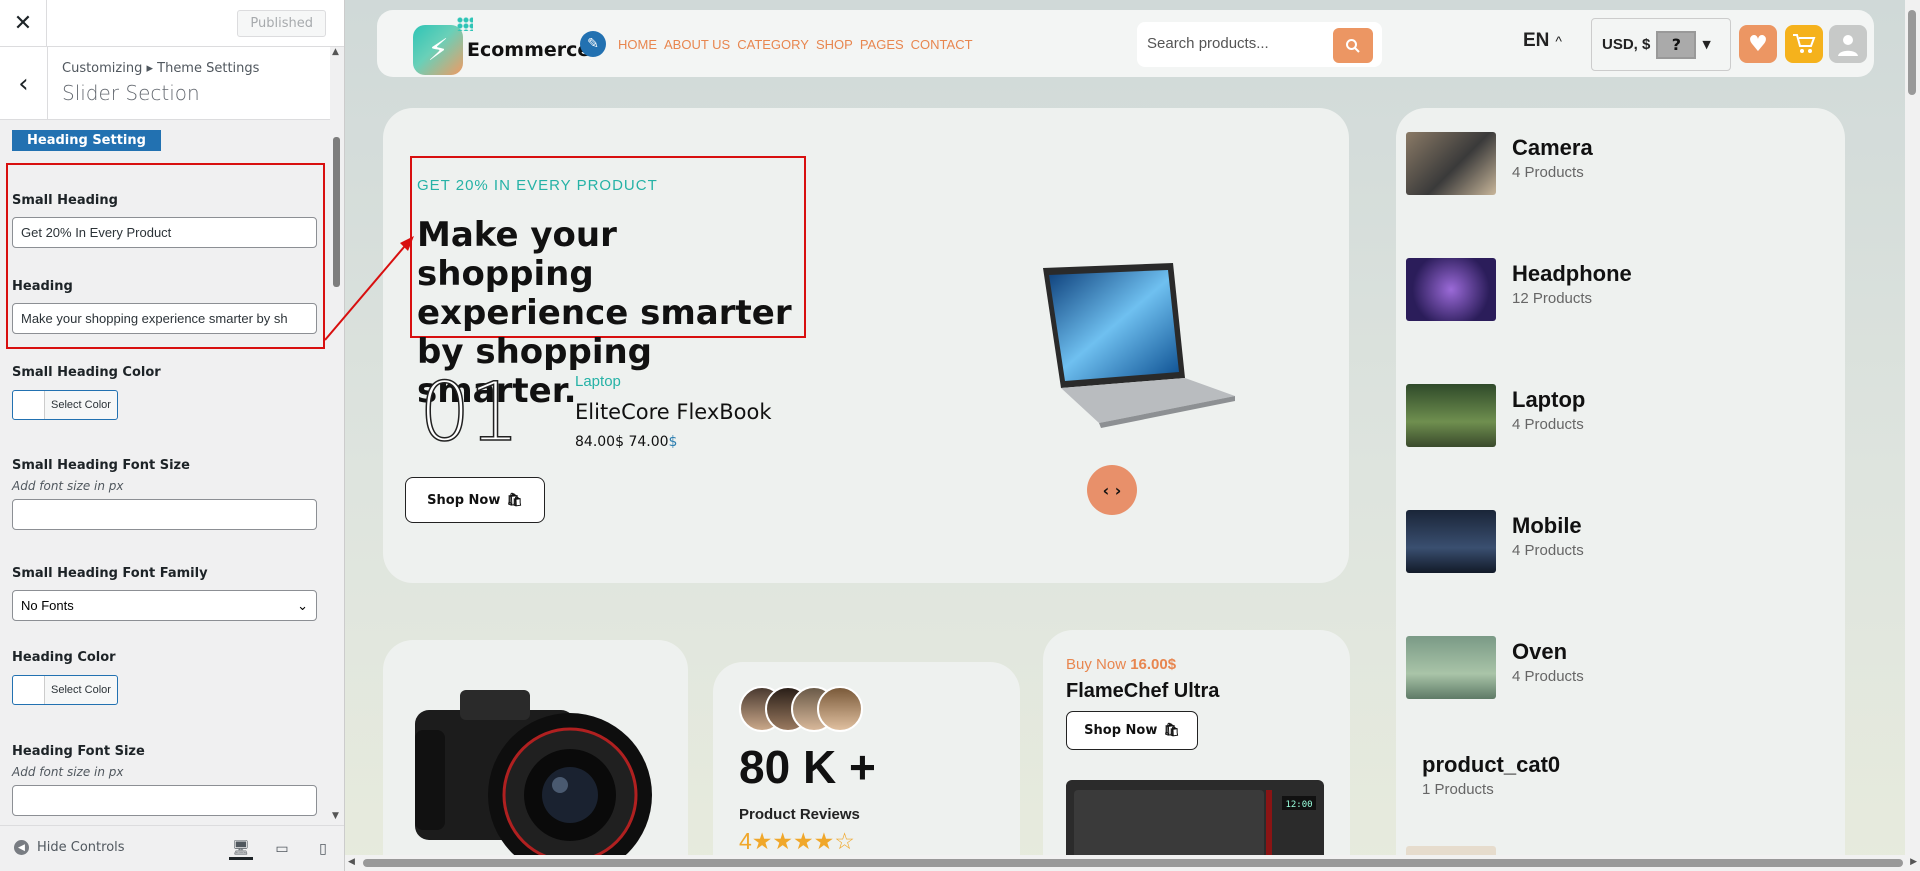 Image resolution: width=1920 pixels, height=871 pixels. What do you see at coordinates (164, 514) in the screenshot?
I see `small-heading-font-size-input` at bounding box center [164, 514].